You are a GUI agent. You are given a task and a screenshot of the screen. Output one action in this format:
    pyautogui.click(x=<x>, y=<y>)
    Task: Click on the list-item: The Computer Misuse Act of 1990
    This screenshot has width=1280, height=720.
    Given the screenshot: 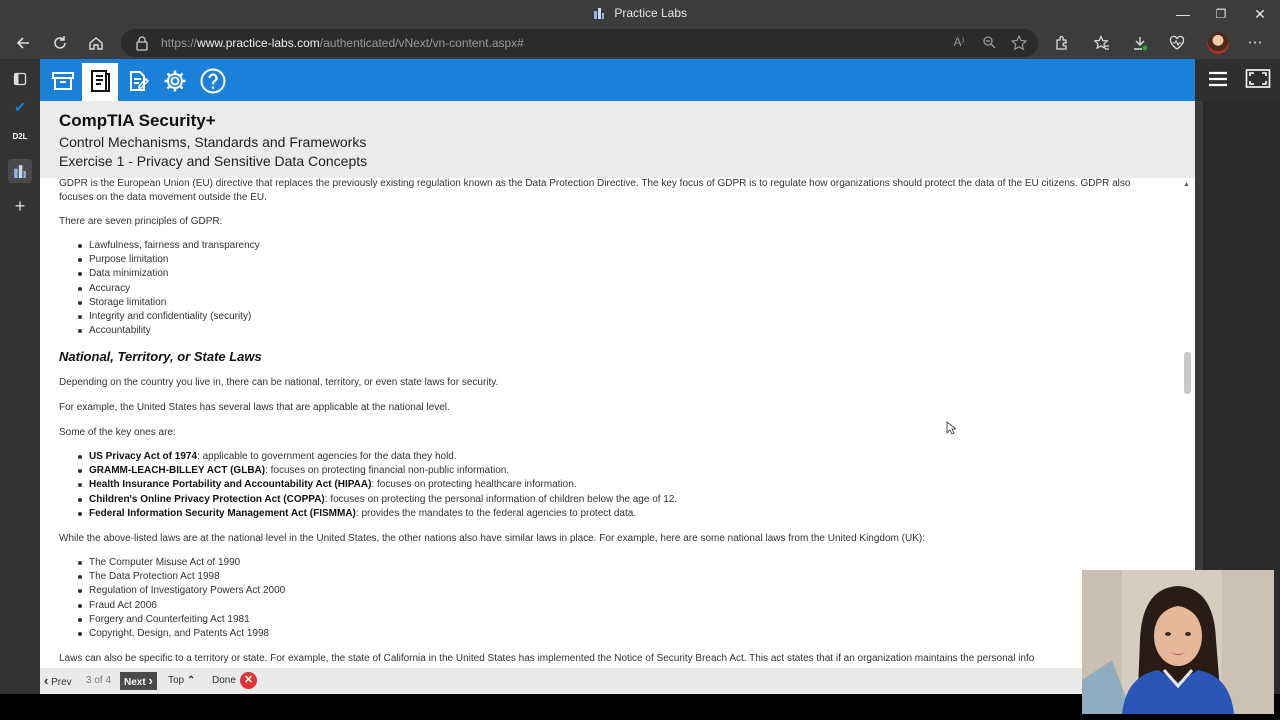 What is the action you would take?
    pyautogui.click(x=181, y=563)
    